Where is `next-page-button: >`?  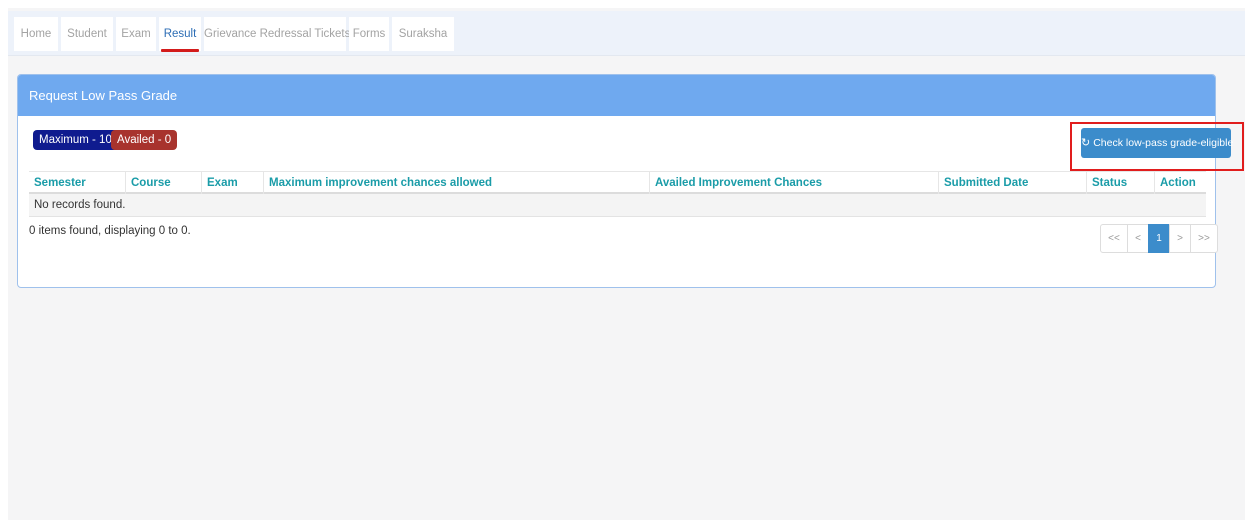
next-page-button: > is located at coordinates (1180, 238).